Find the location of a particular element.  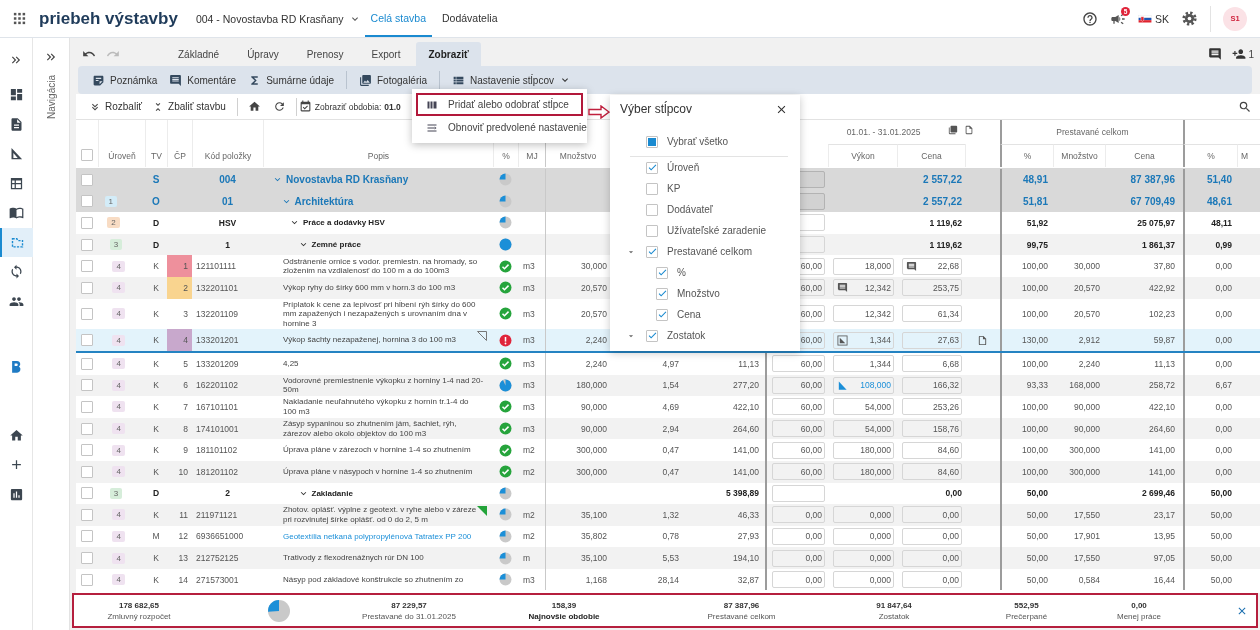

ribbon-tab: Základné is located at coordinates (199, 54).